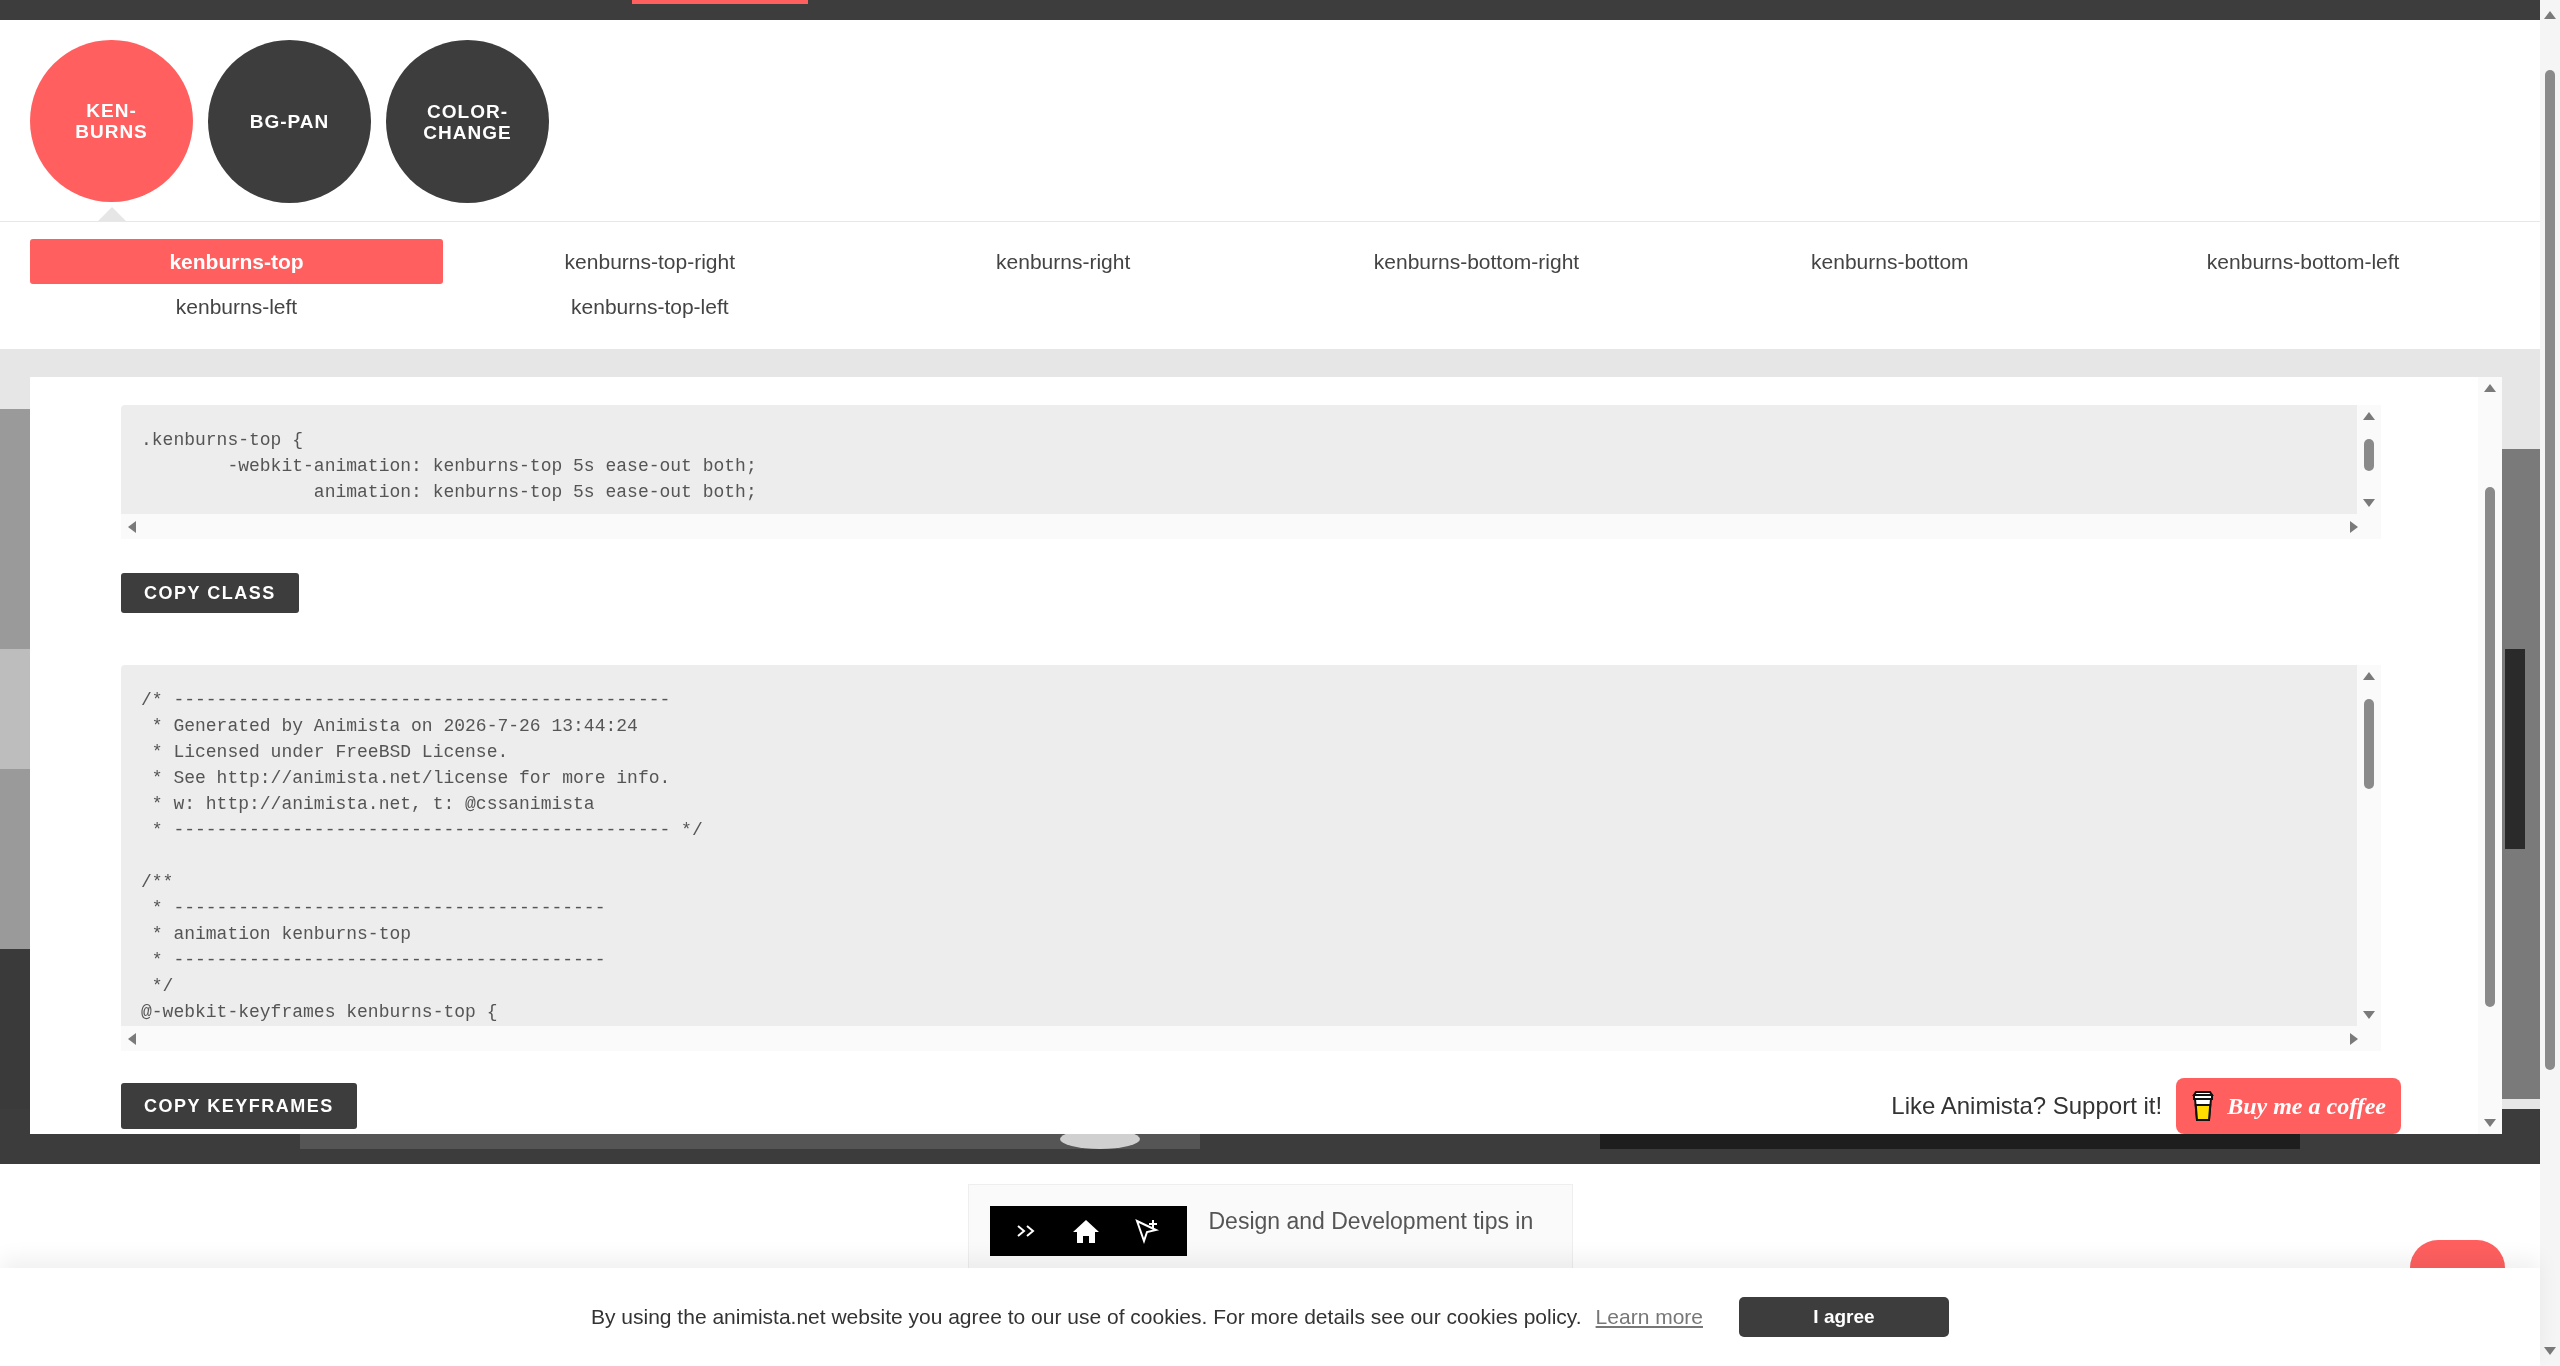 Image resolution: width=2560 pixels, height=1366 pixels. What do you see at coordinates (650, 306) in the screenshot?
I see `animation-tab: kenburns-top-left` at bounding box center [650, 306].